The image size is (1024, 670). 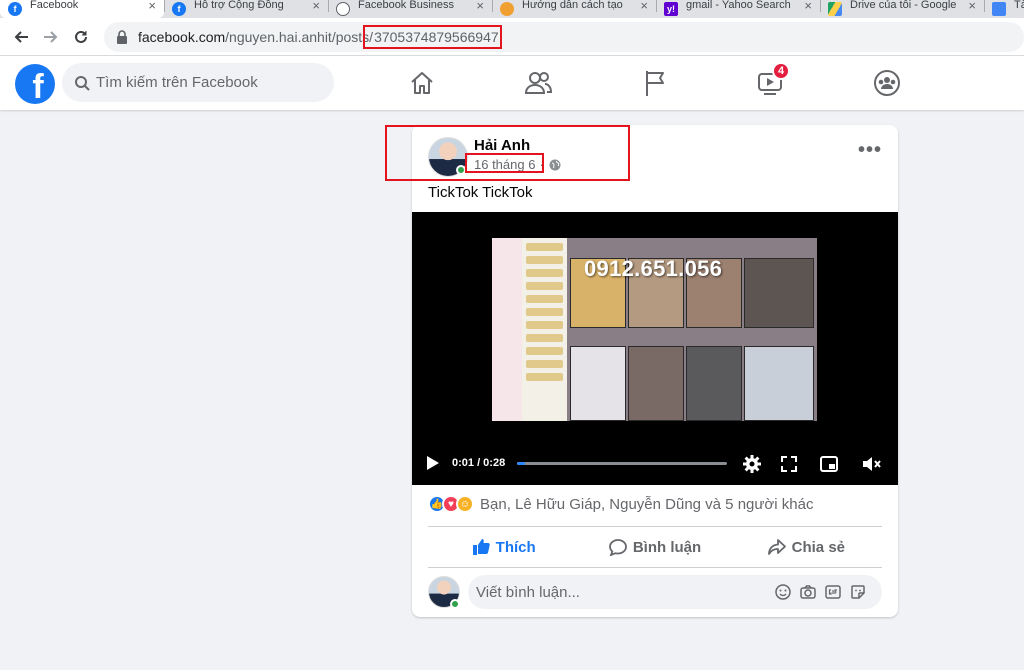 What do you see at coordinates (783, 592) in the screenshot?
I see `emoji-icon` at bounding box center [783, 592].